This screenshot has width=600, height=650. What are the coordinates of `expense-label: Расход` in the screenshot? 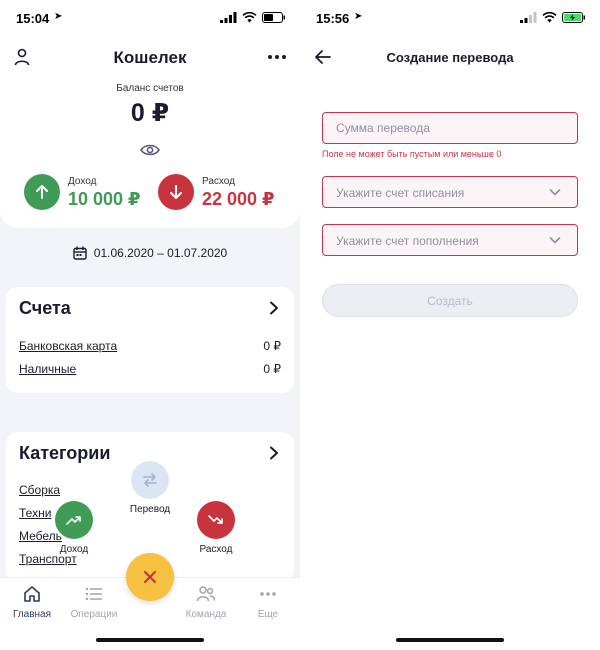 It's located at (218, 181).